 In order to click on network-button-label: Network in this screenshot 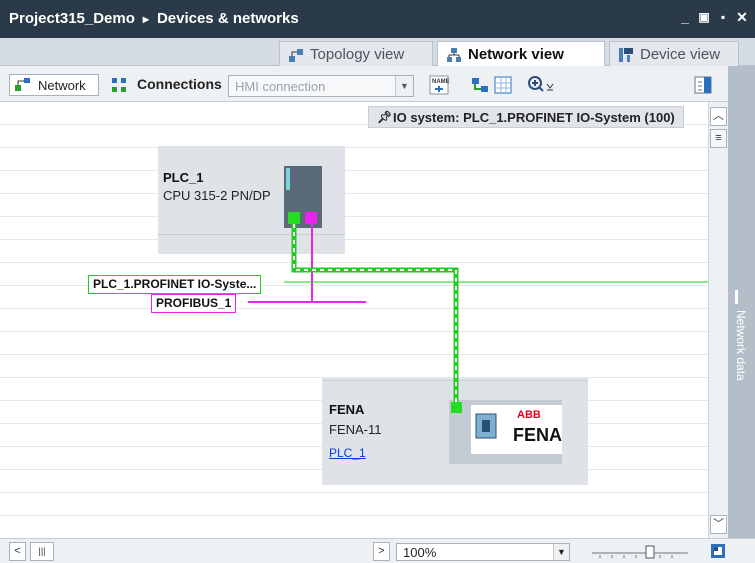, I will do `click(62, 85)`.